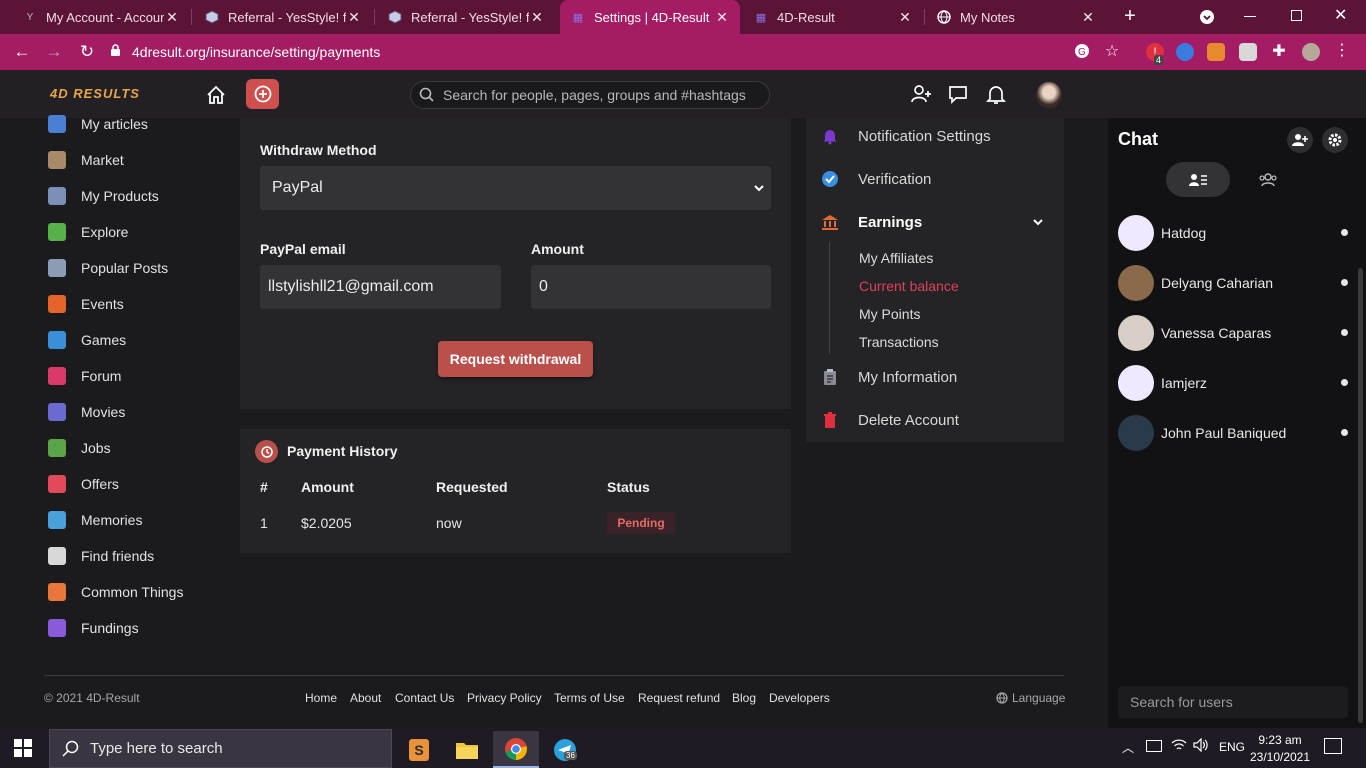 The height and width of the screenshot is (768, 1366). What do you see at coordinates (87, 340) in the screenshot?
I see `sidebar-item-games: Games` at bounding box center [87, 340].